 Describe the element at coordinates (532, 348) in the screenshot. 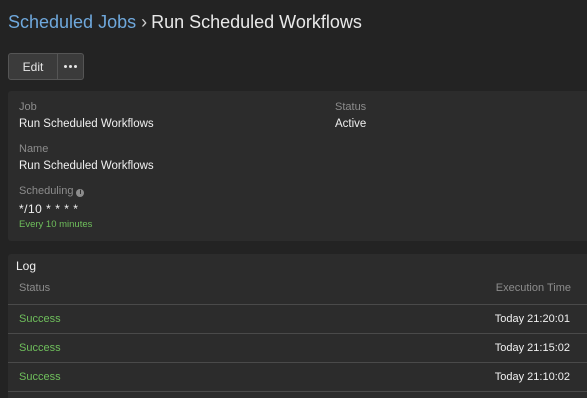

I see `row-execution-time: Today 21:15:02` at that location.